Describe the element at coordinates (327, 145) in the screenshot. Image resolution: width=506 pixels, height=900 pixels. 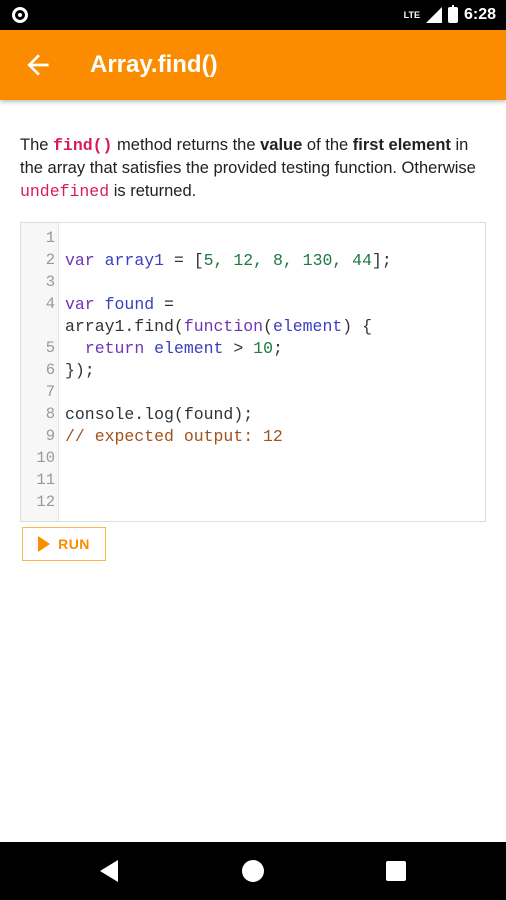
I see `desc-text: of the` at that location.